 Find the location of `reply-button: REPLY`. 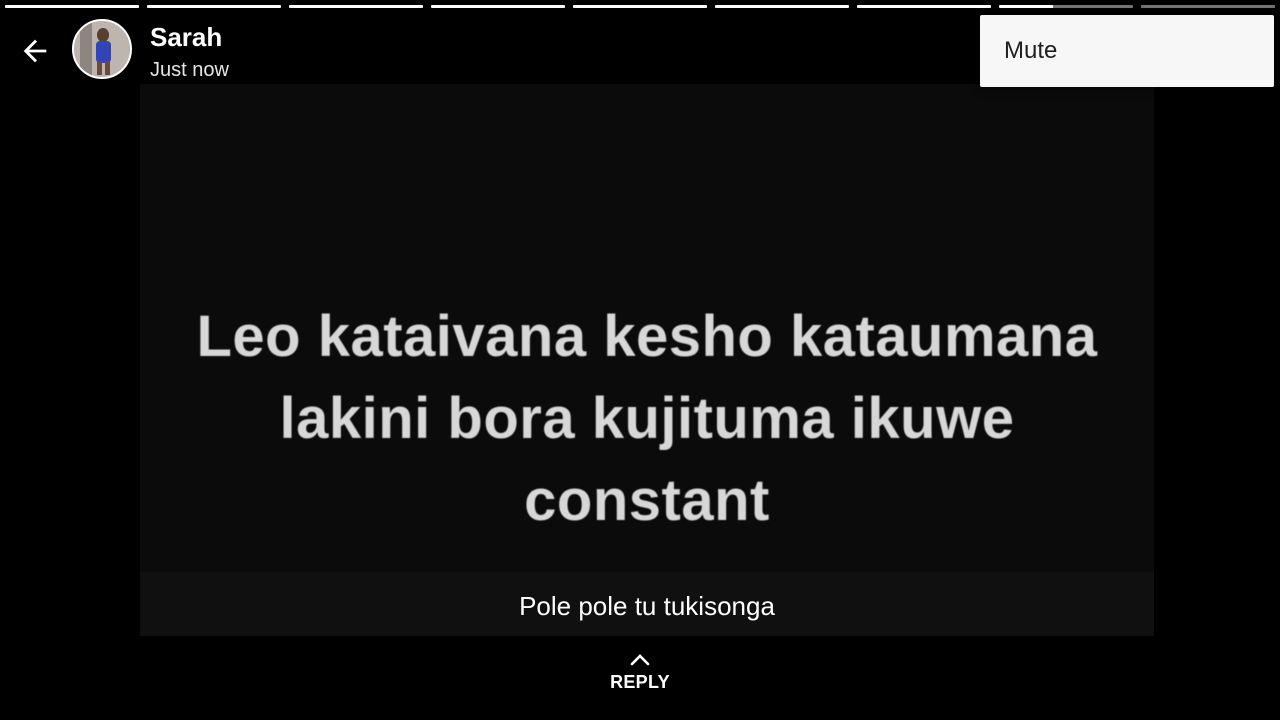

reply-button: REPLY is located at coordinates (640, 680).